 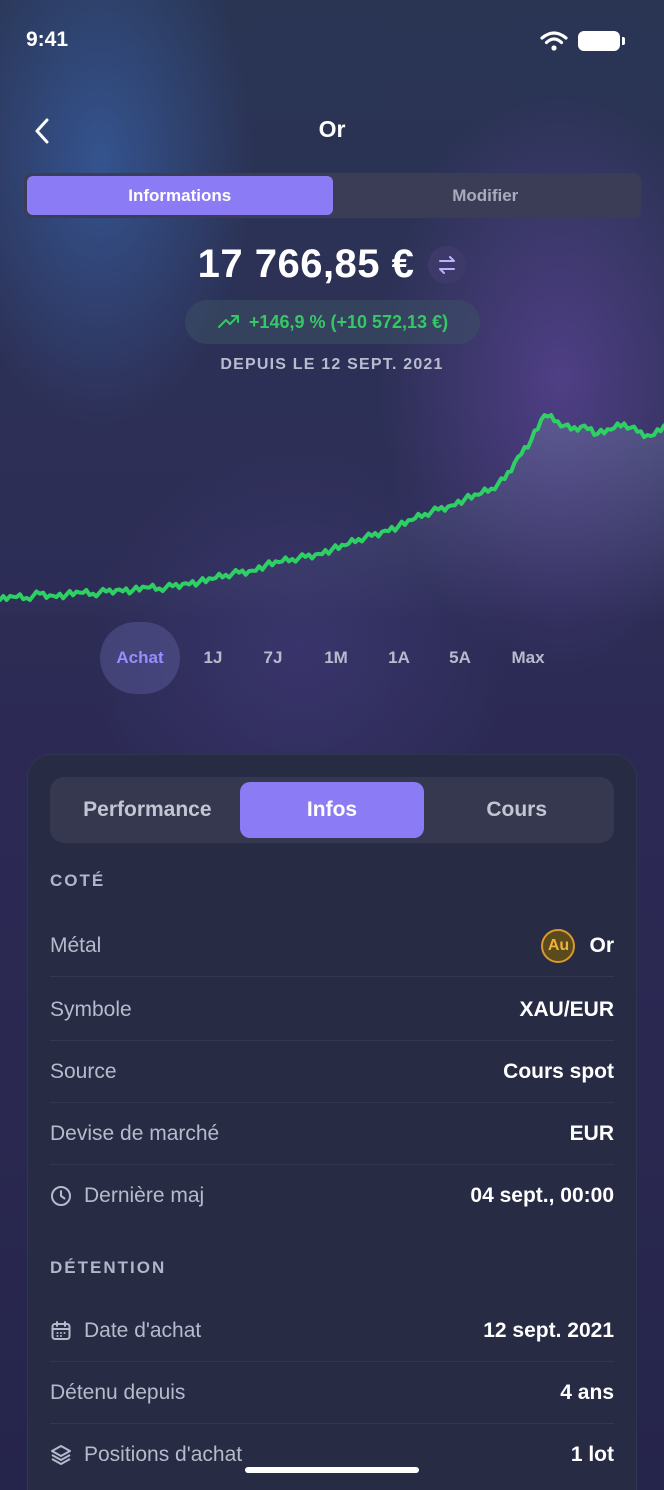 What do you see at coordinates (399, 658) in the screenshot?
I see `range-option-1a: 1A` at bounding box center [399, 658].